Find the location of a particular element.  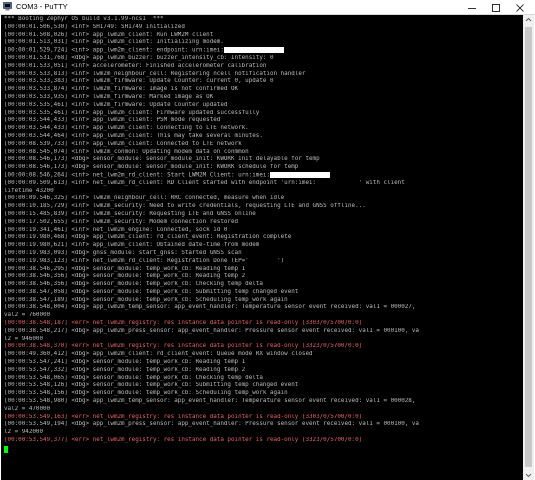

maximize-button is located at coordinates (496, 7).